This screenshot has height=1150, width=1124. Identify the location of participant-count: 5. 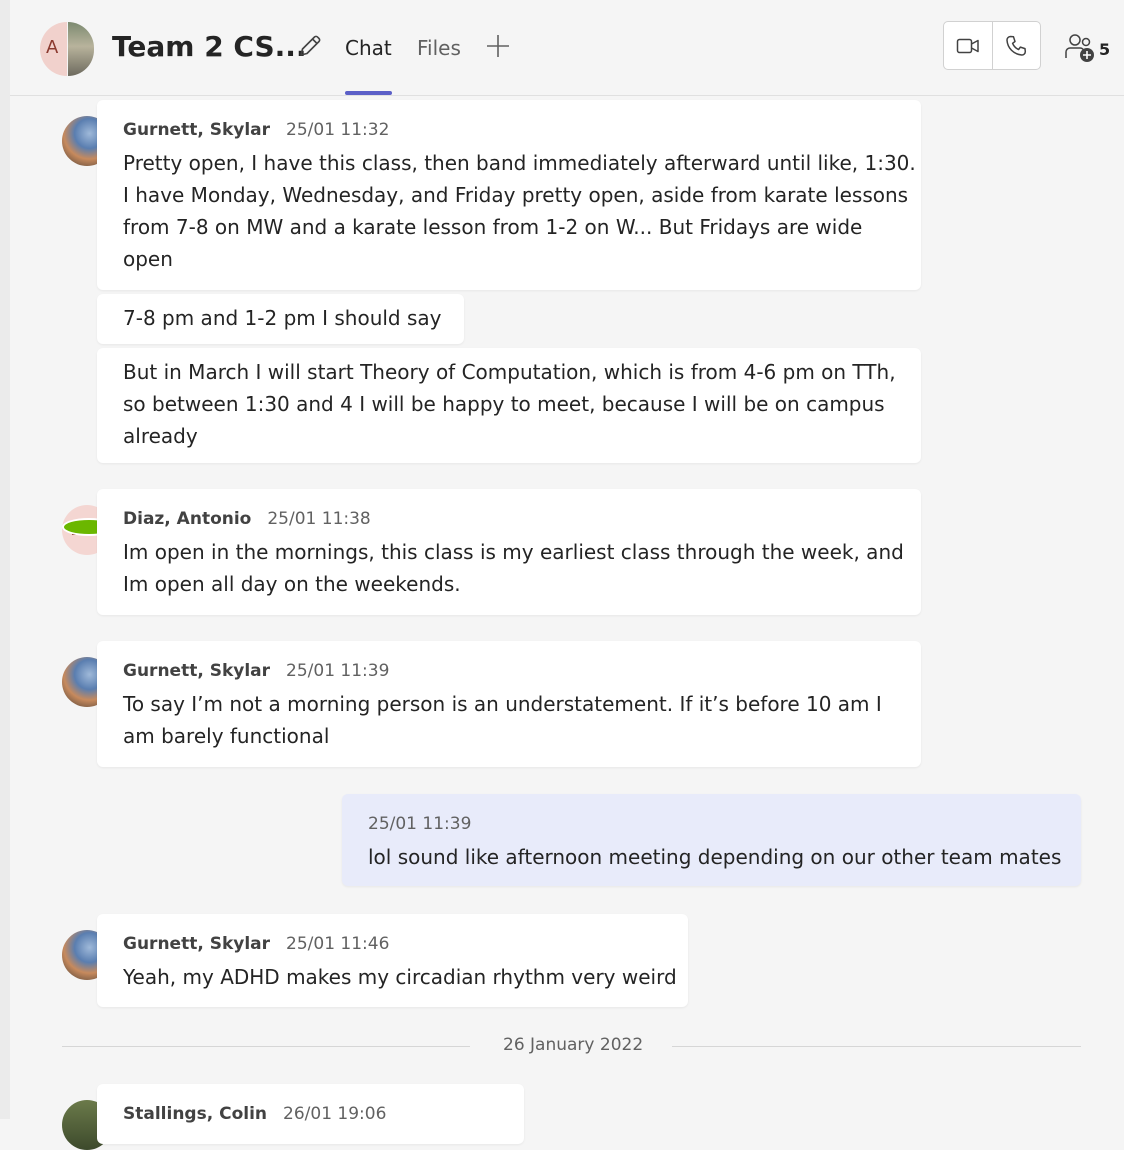
(1105, 49).